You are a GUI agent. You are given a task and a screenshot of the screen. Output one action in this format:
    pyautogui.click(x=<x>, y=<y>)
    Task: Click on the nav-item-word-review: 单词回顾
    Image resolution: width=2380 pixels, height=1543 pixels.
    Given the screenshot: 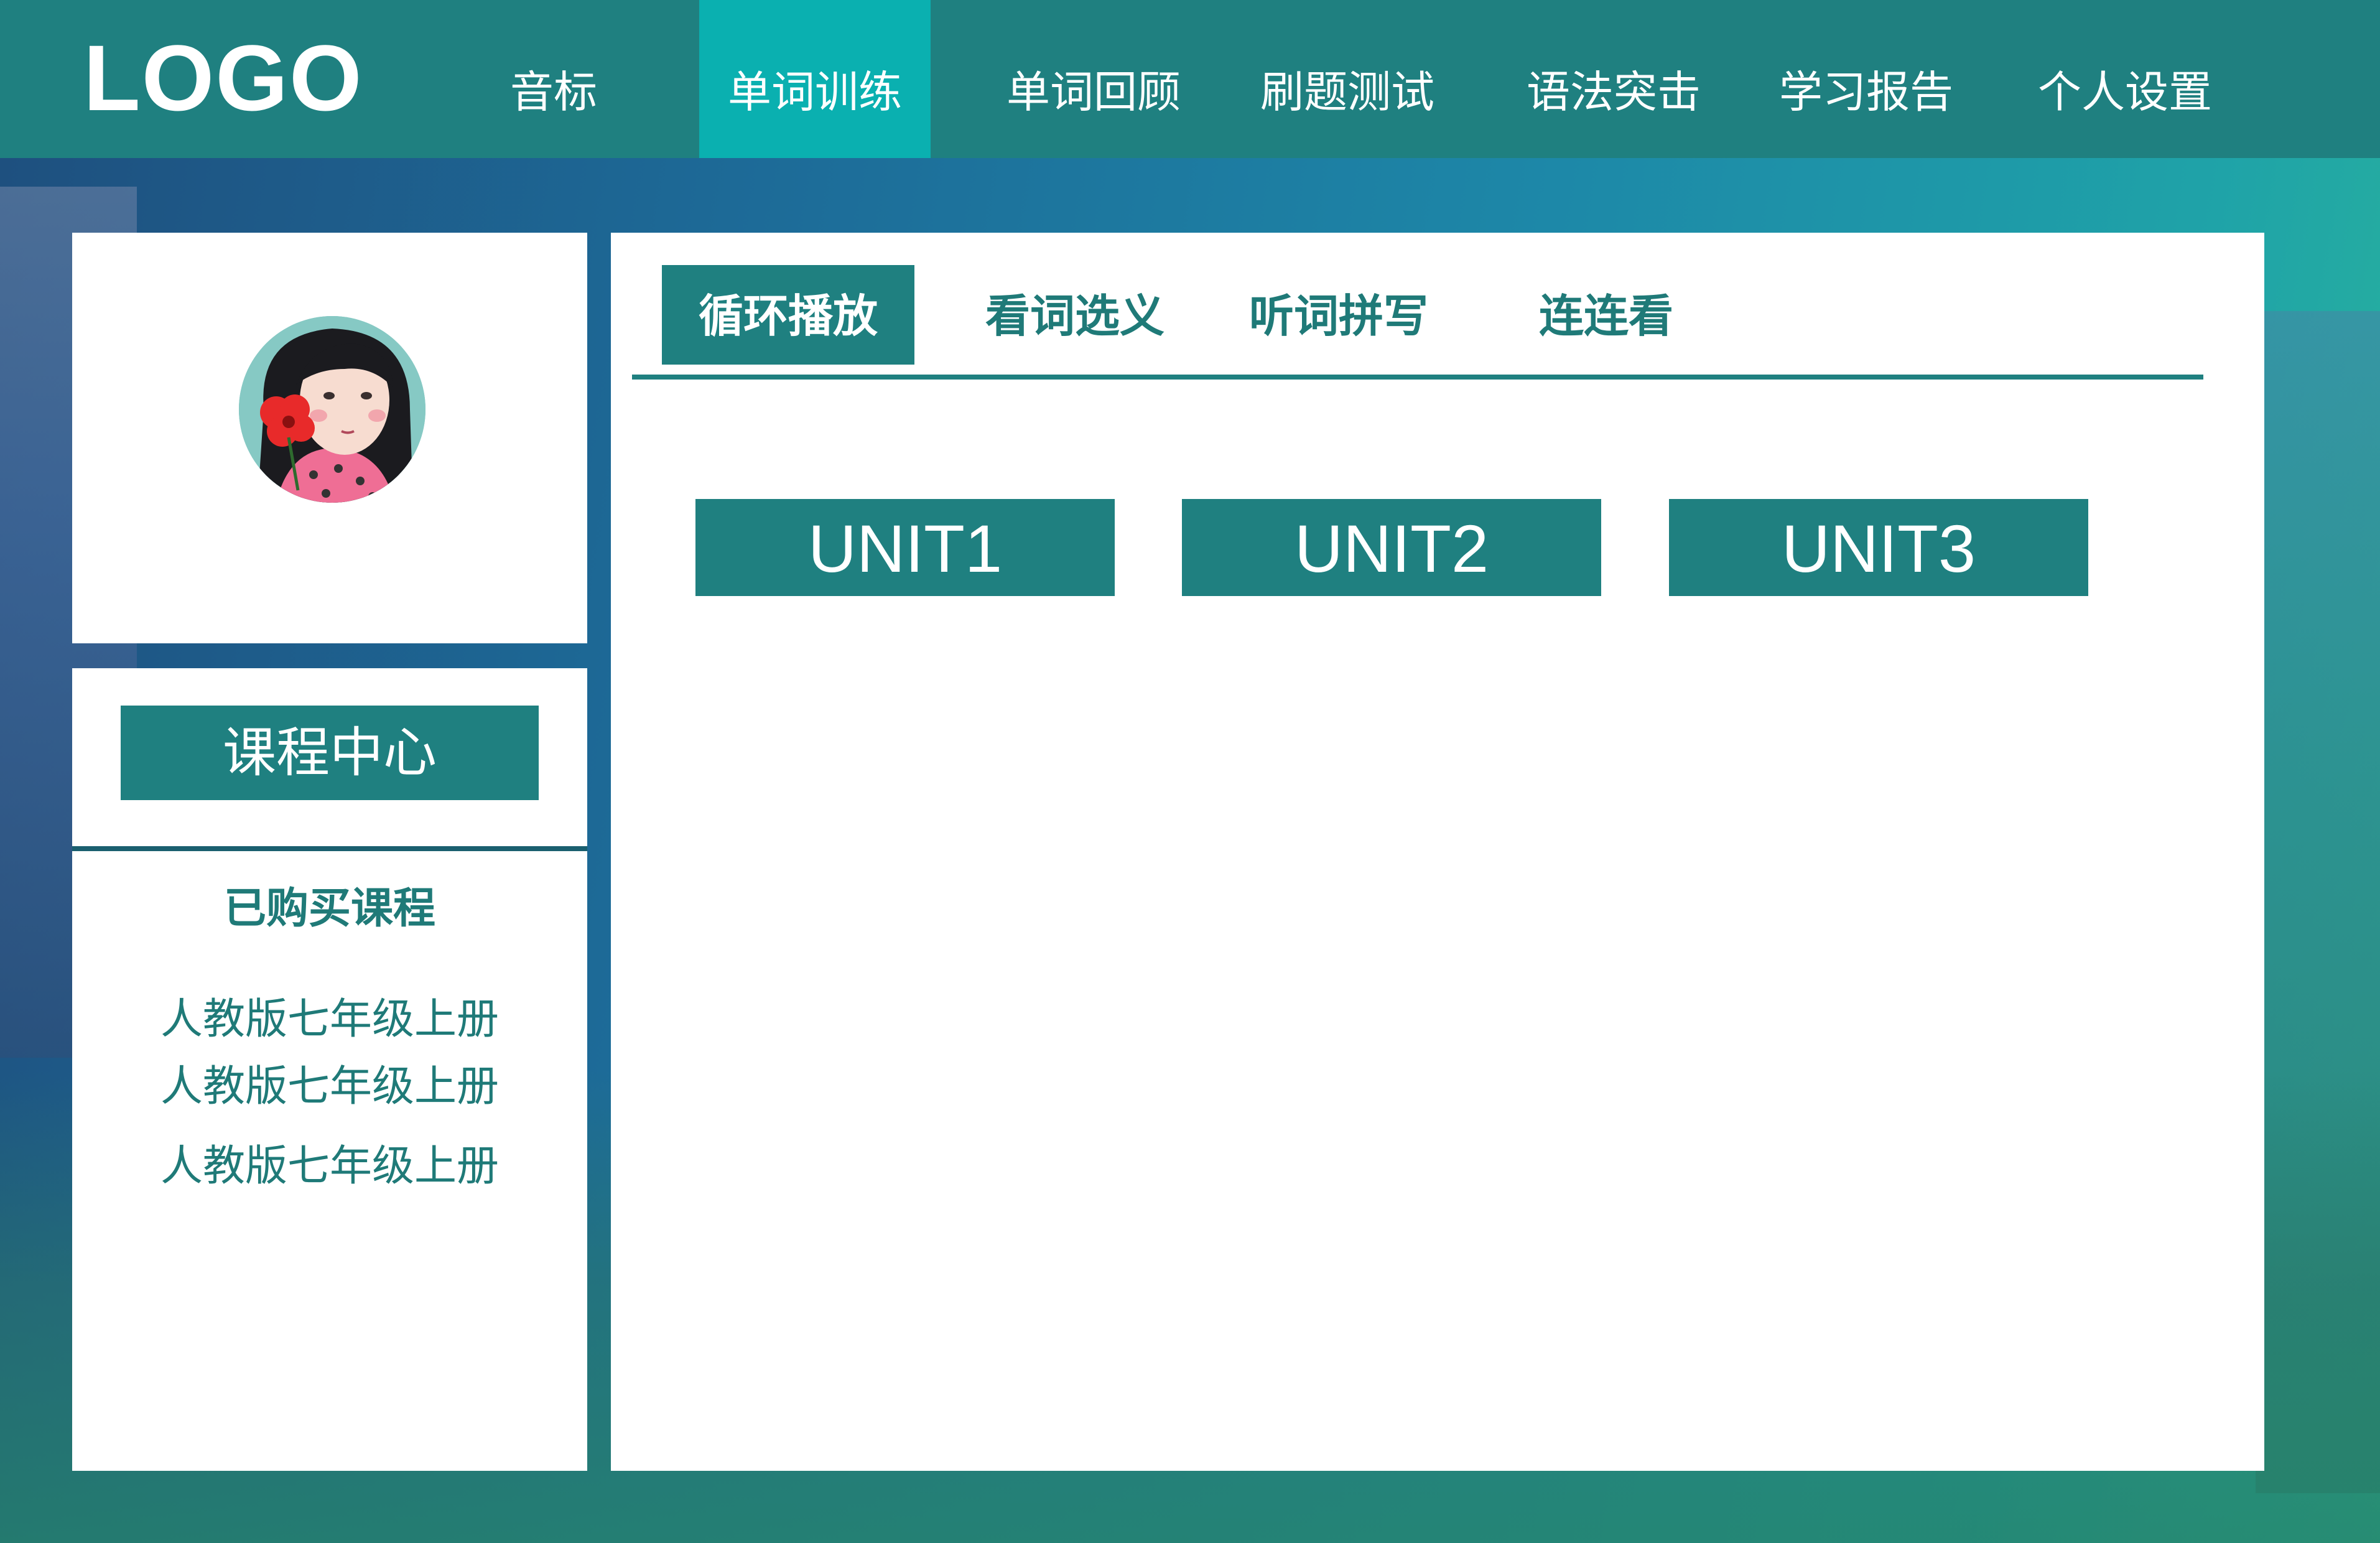 What is the action you would take?
    pyautogui.click(x=1093, y=79)
    